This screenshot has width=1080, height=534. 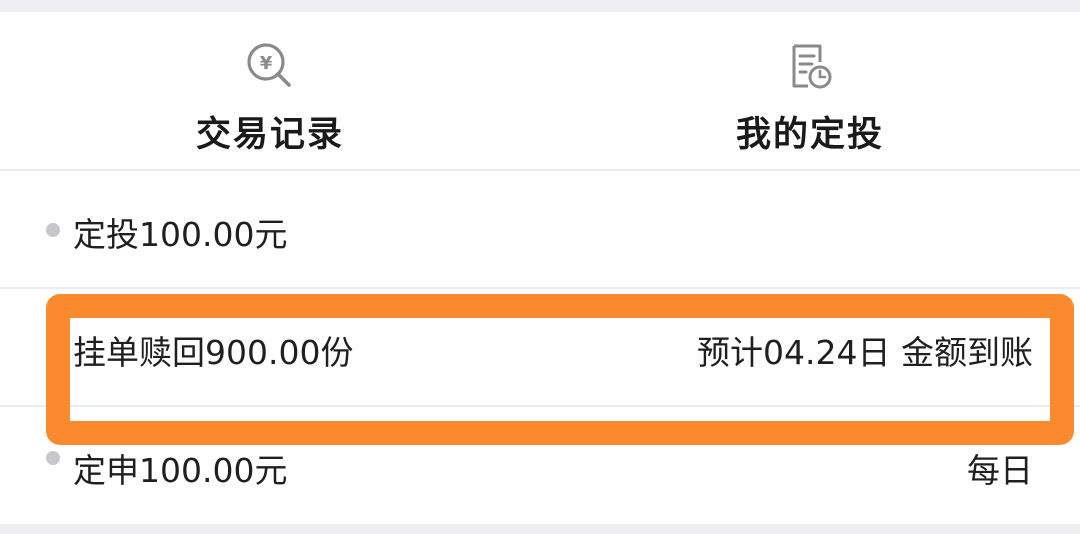 What do you see at coordinates (812, 66) in the screenshot?
I see `document-clock-icon` at bounding box center [812, 66].